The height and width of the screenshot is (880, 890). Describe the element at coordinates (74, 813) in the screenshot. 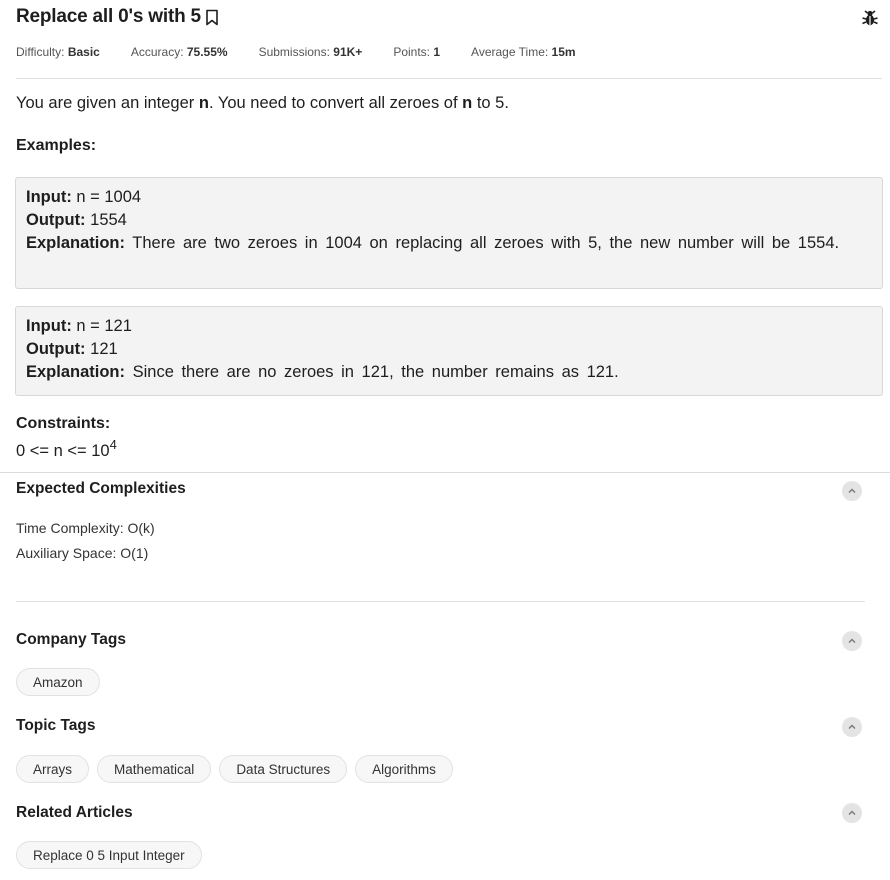

I see `related-articles-heading: Related Articles` at that location.